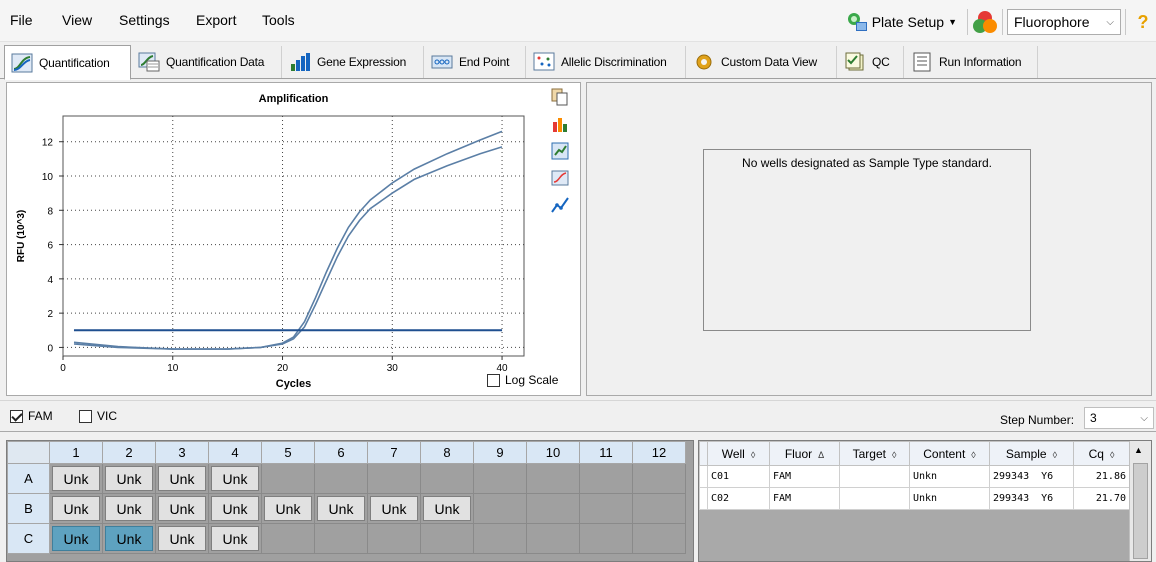 This screenshot has width=1156, height=562. What do you see at coordinates (216, 20) in the screenshot?
I see `menu-export: Export` at bounding box center [216, 20].